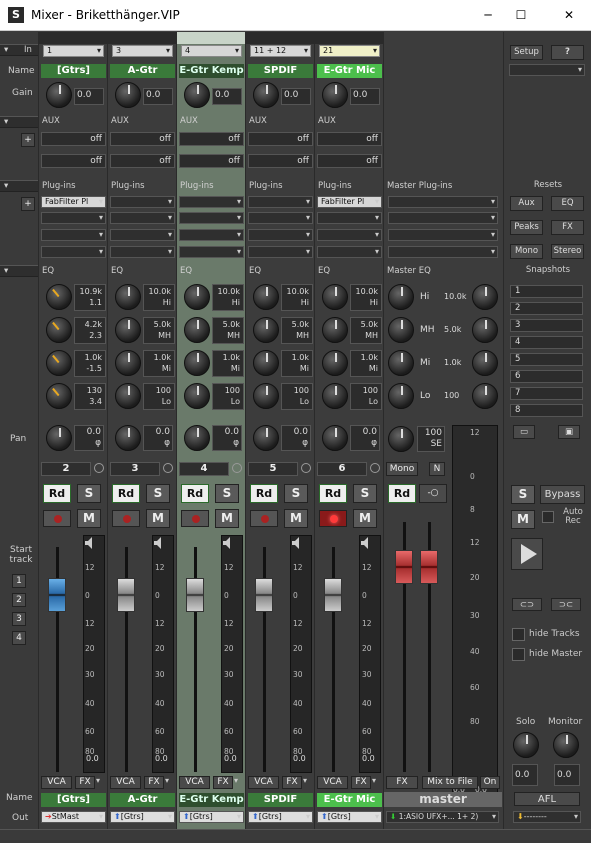  Describe the element at coordinates (567, 203) in the screenshot. I see `reset-eq-button: EQ` at that location.